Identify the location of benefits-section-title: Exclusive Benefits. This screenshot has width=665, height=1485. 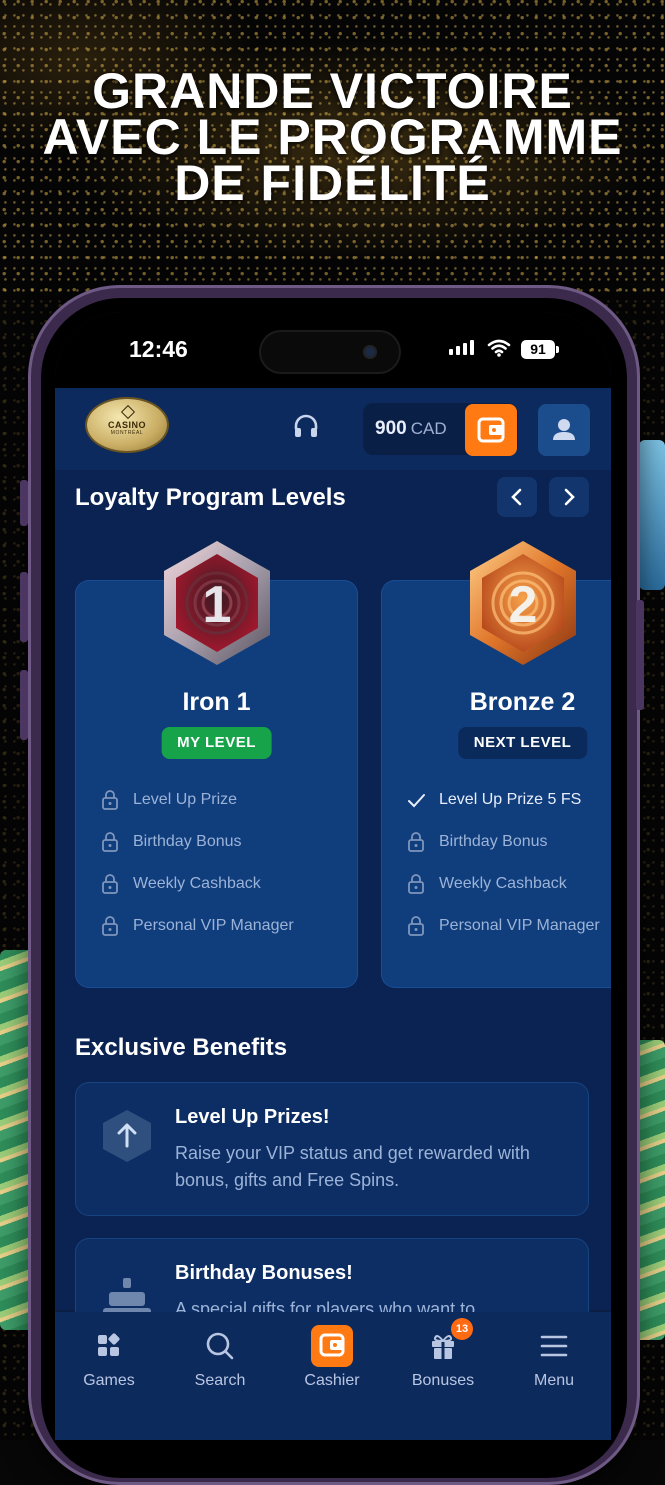
(181, 1047).